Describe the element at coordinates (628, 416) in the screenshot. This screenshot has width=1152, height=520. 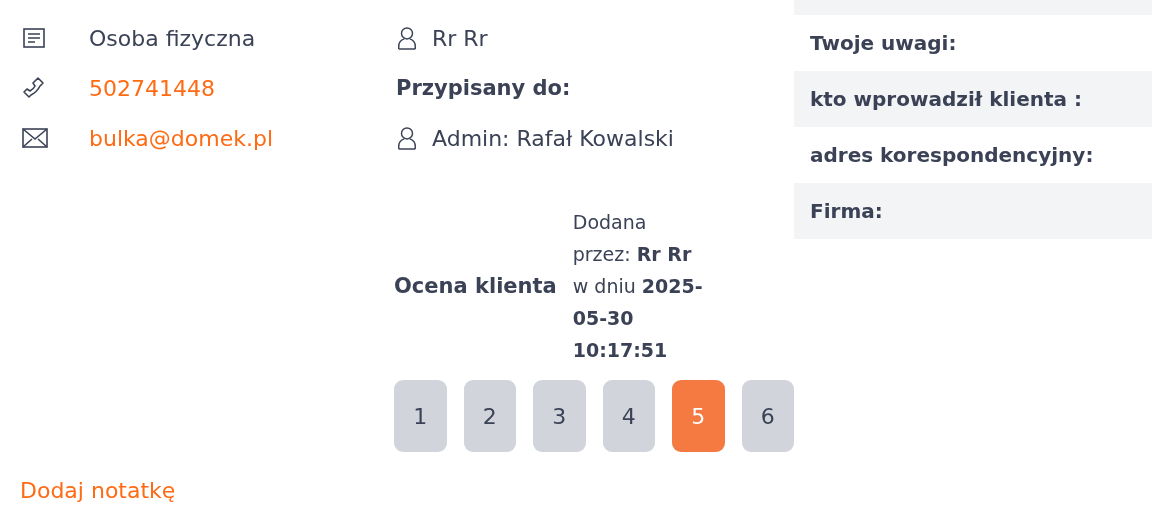
I see `rating-option: 4` at that location.